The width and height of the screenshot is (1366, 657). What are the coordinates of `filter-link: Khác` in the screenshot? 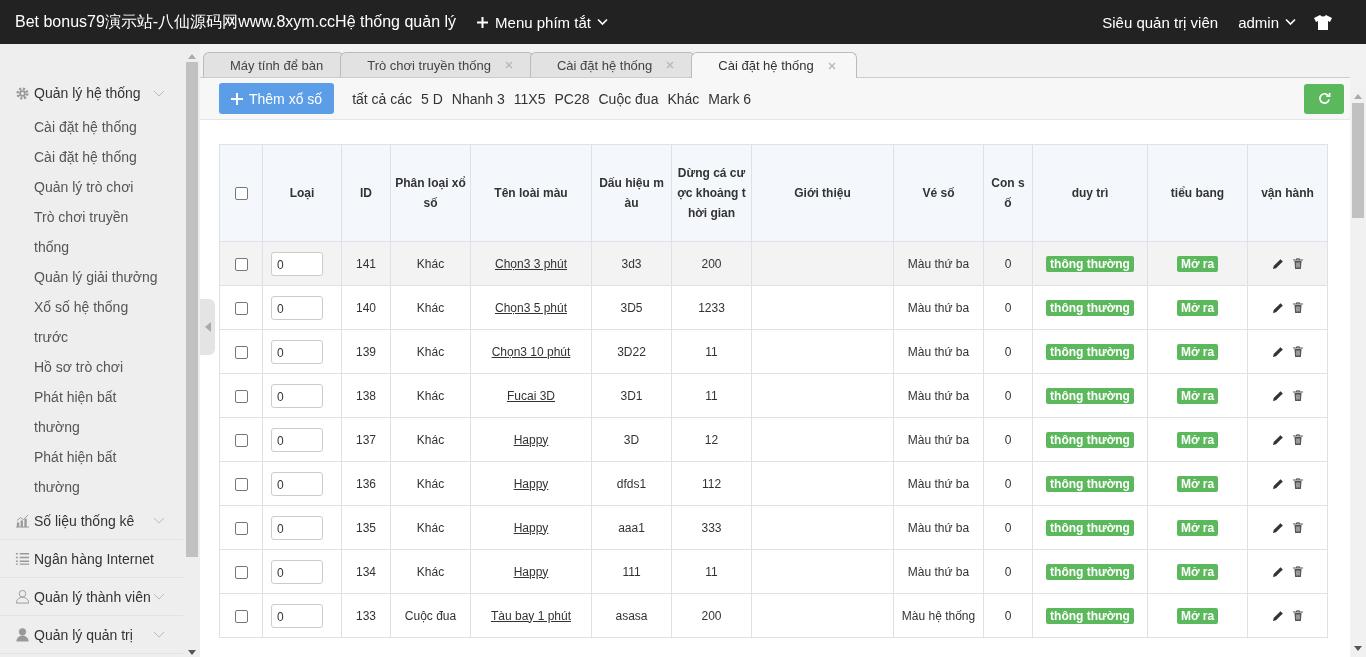 It's located at (683, 98).